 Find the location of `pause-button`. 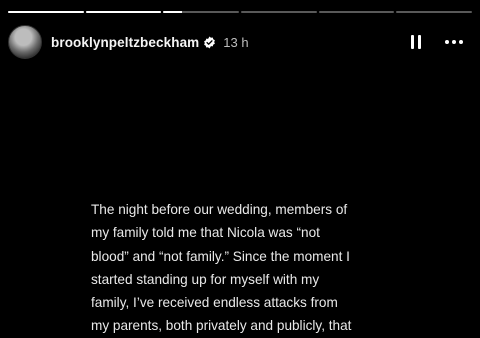

pause-button is located at coordinates (416, 42).